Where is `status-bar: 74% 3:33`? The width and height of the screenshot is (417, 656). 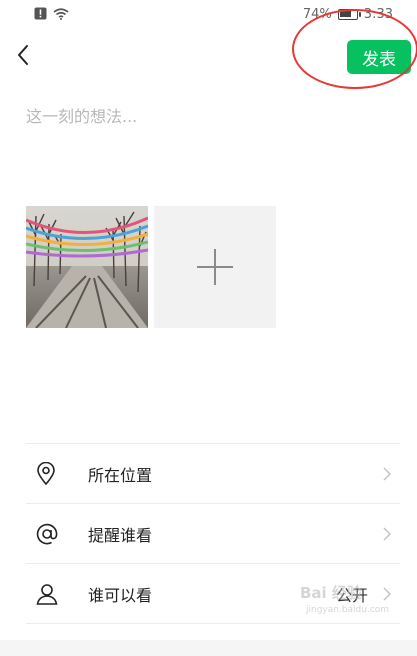 status-bar: 74% 3:33 is located at coordinates (208, 16).